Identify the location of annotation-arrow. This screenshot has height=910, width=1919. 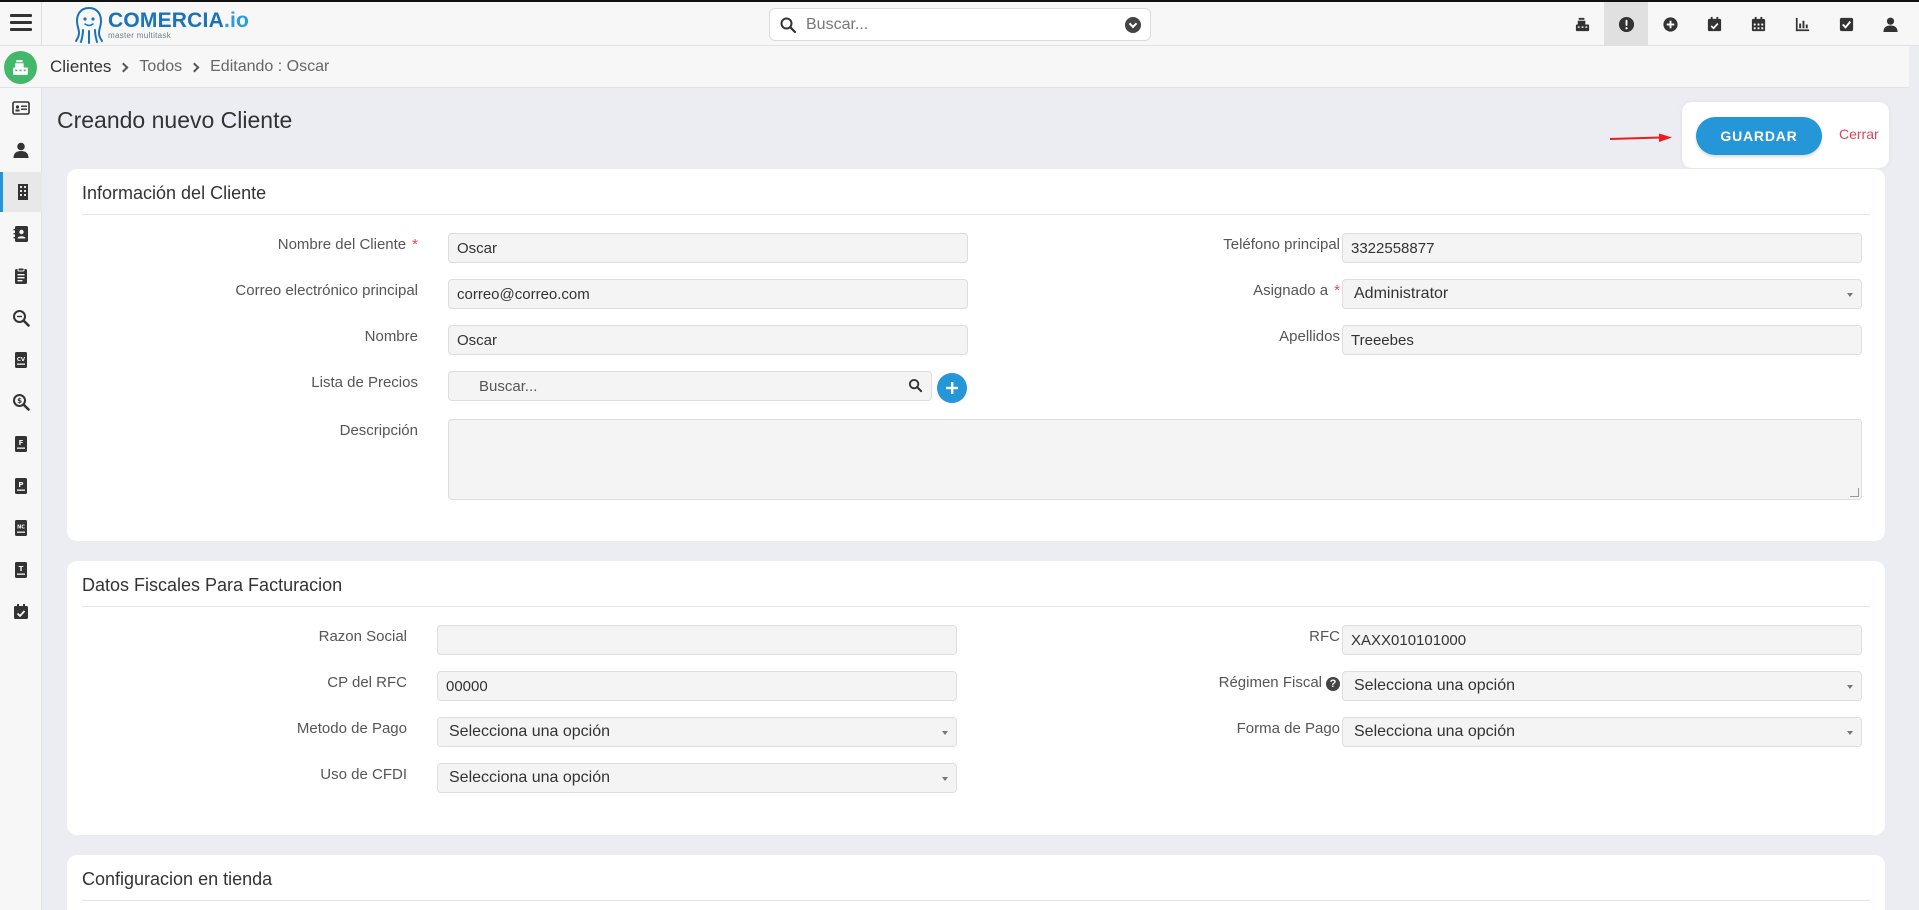
(1640, 137).